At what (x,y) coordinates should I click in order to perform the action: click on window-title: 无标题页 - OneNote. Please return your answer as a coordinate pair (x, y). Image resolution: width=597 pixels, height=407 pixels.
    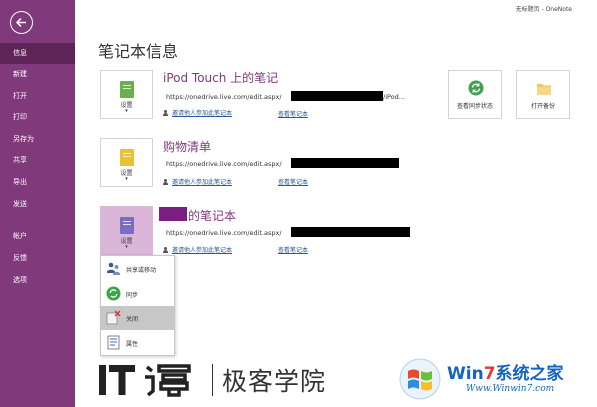
    Looking at the image, I should click on (543, 9).